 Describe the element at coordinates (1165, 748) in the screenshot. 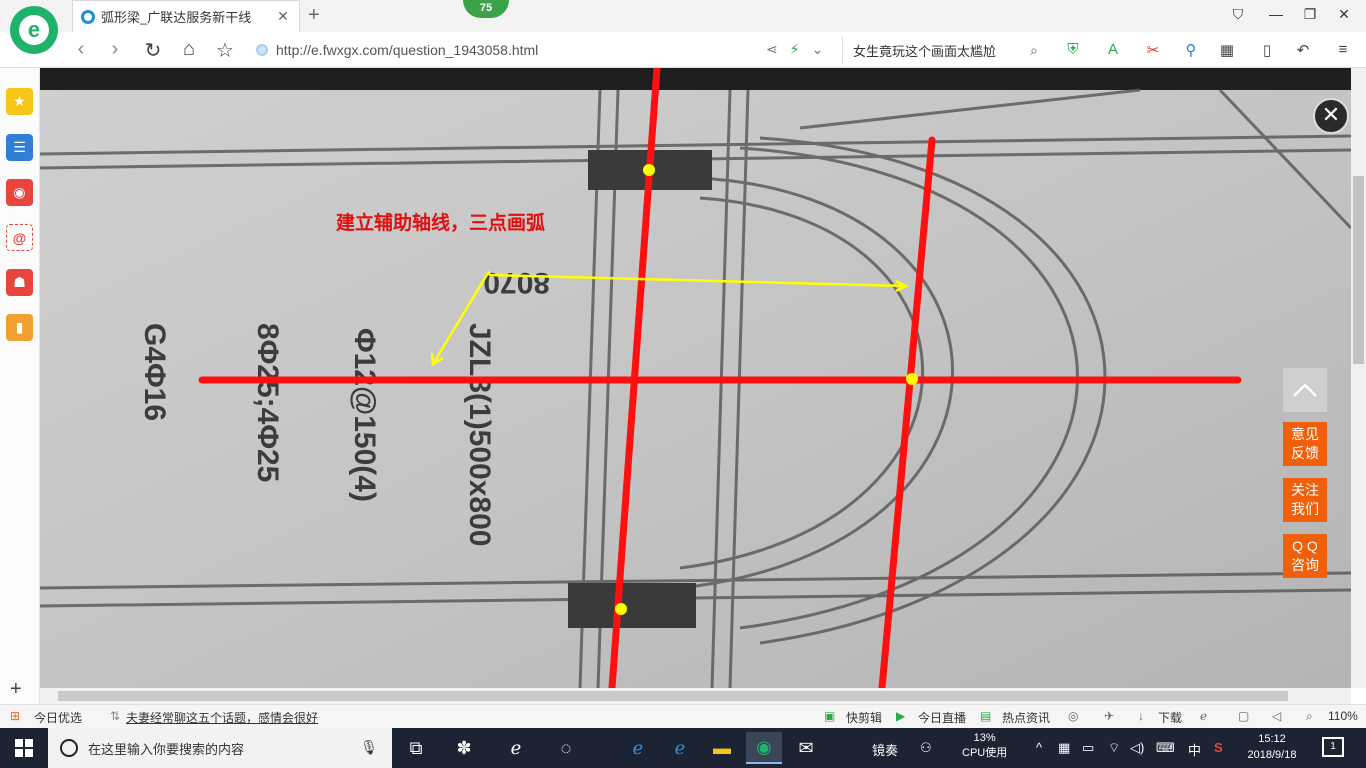

I see `keyboard-icon: ⌨` at that location.